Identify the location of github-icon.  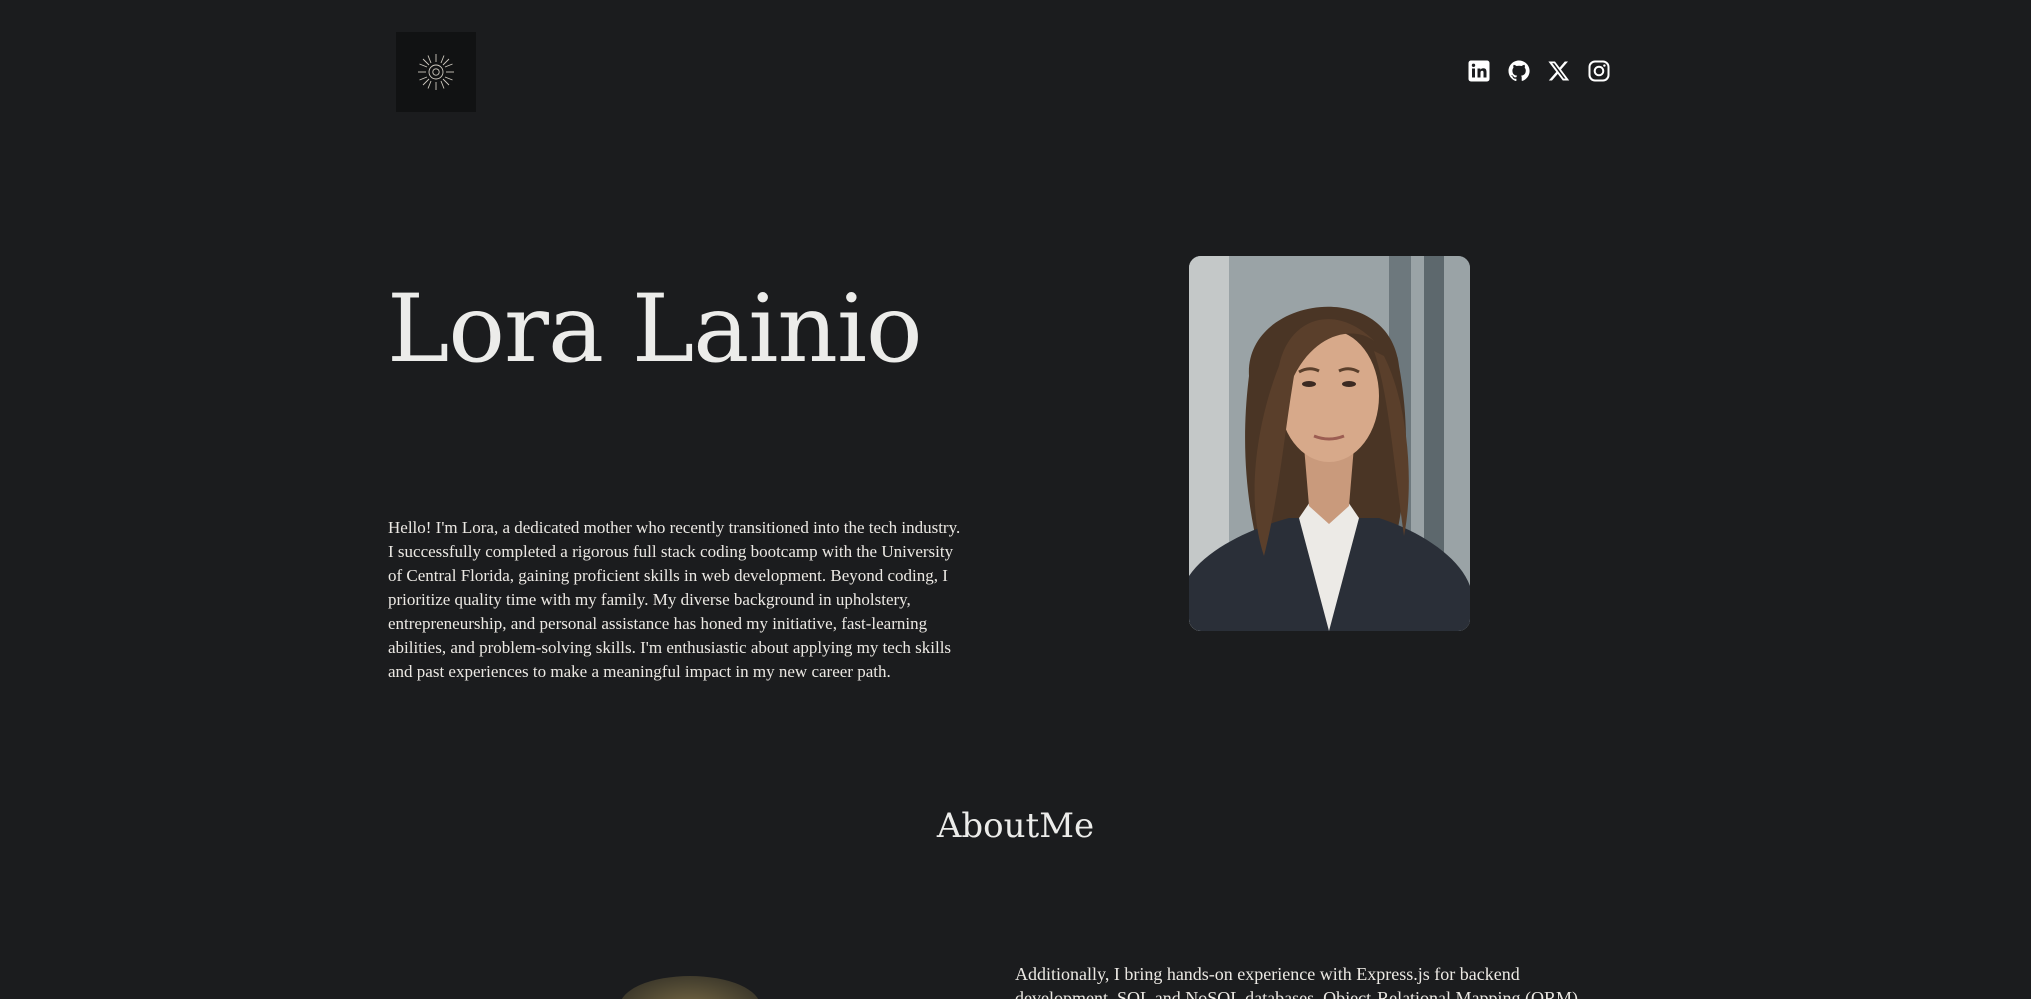
(1519, 71).